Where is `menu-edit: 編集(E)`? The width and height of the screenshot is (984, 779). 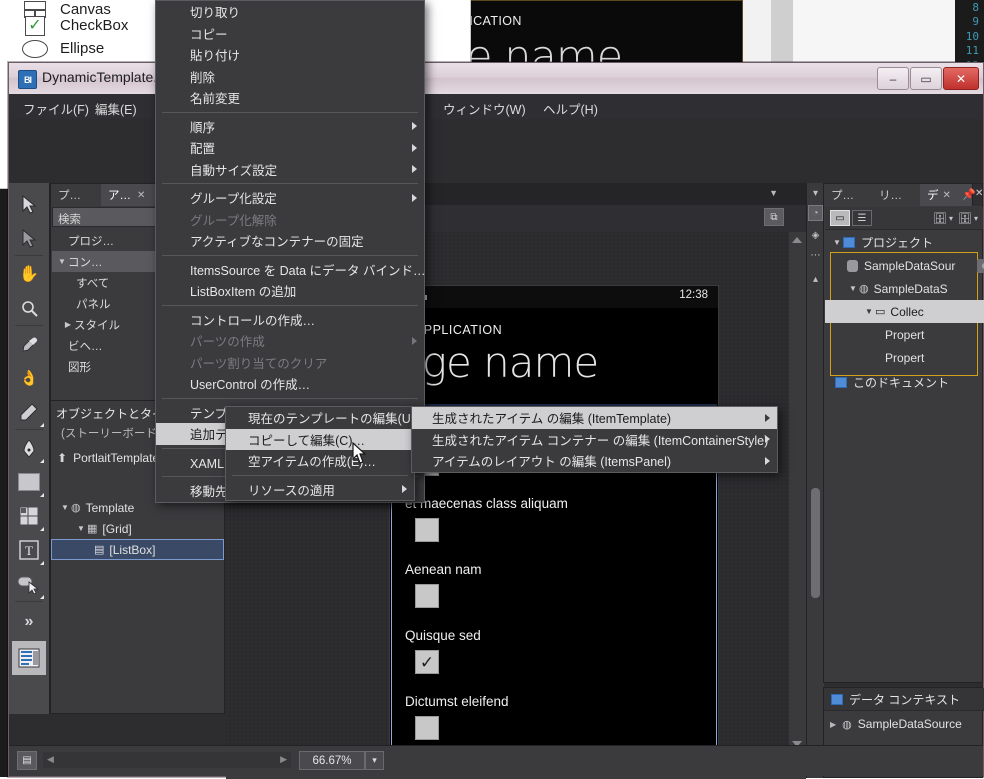 menu-edit: 編集(E) is located at coordinates (116, 108).